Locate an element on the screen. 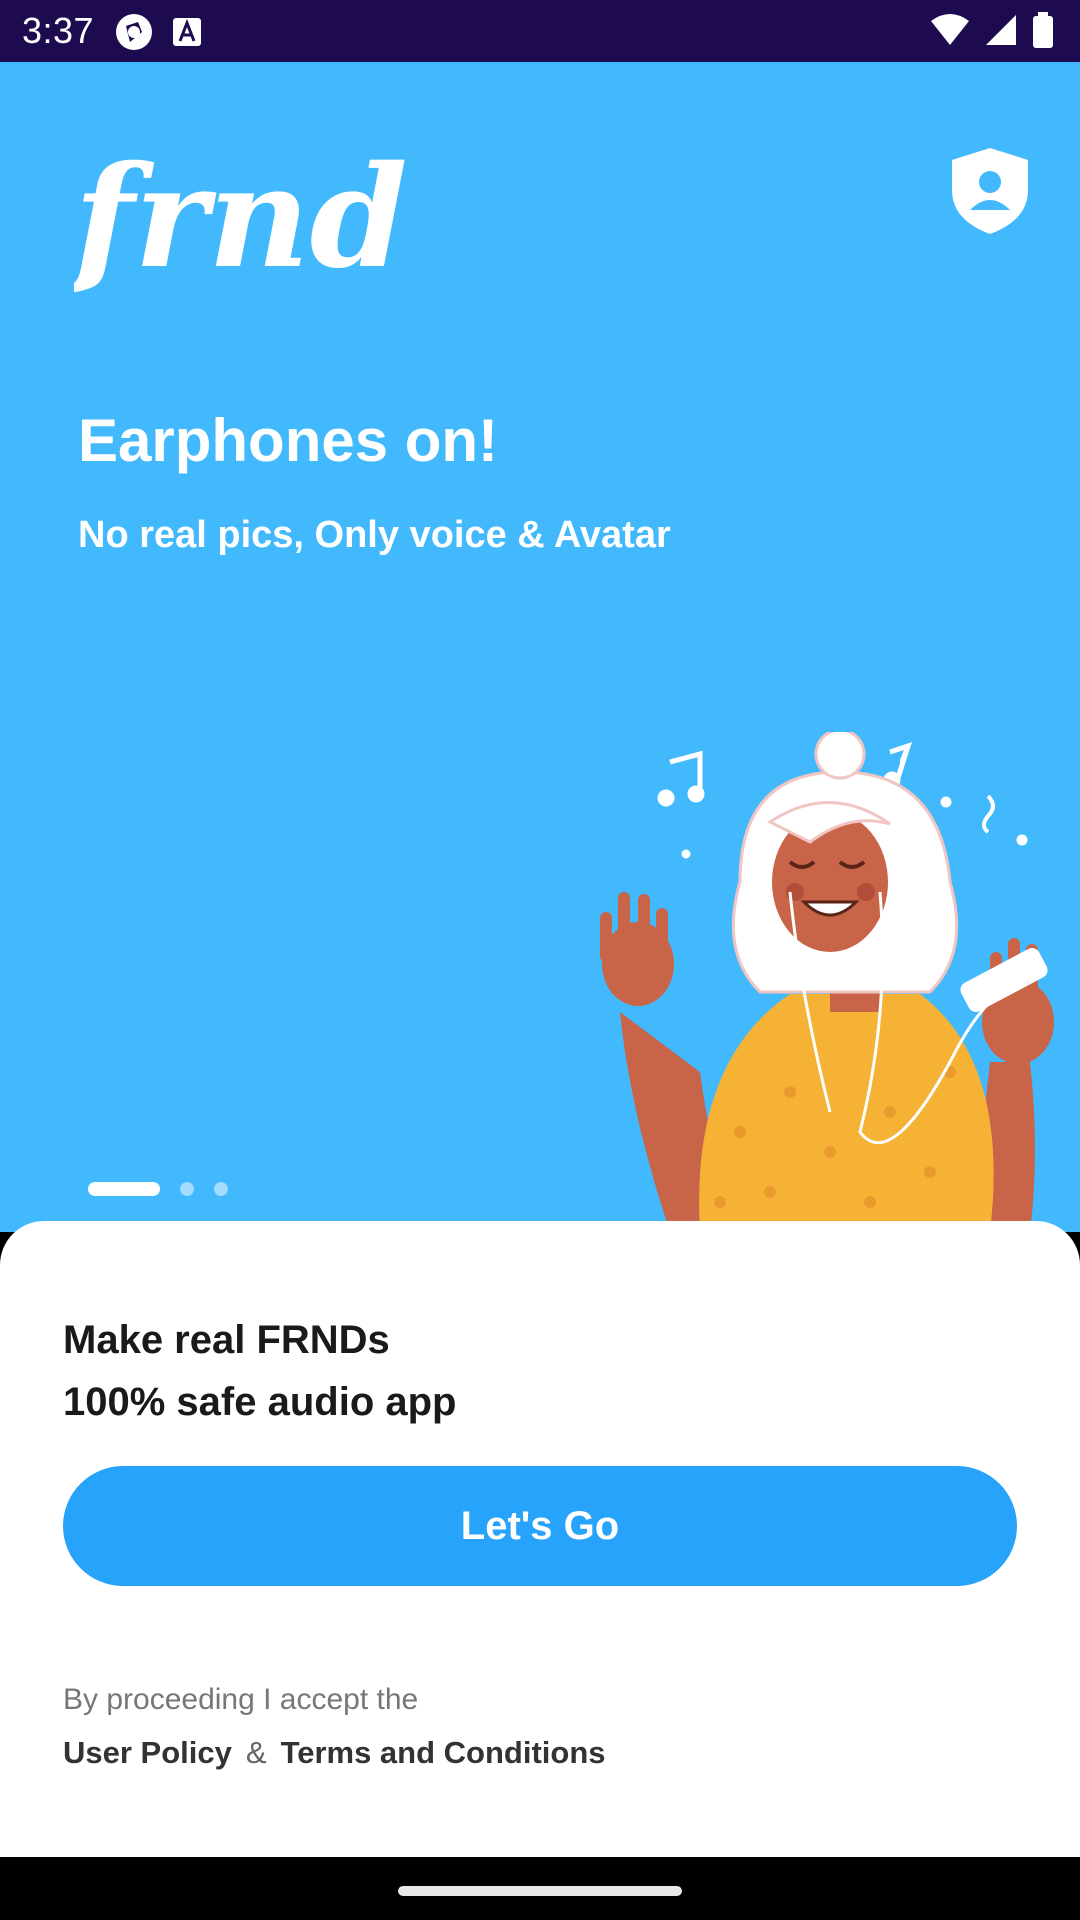 Image resolution: width=1080 pixels, height=1920 pixels. app-notification-icon is located at coordinates (134, 32).